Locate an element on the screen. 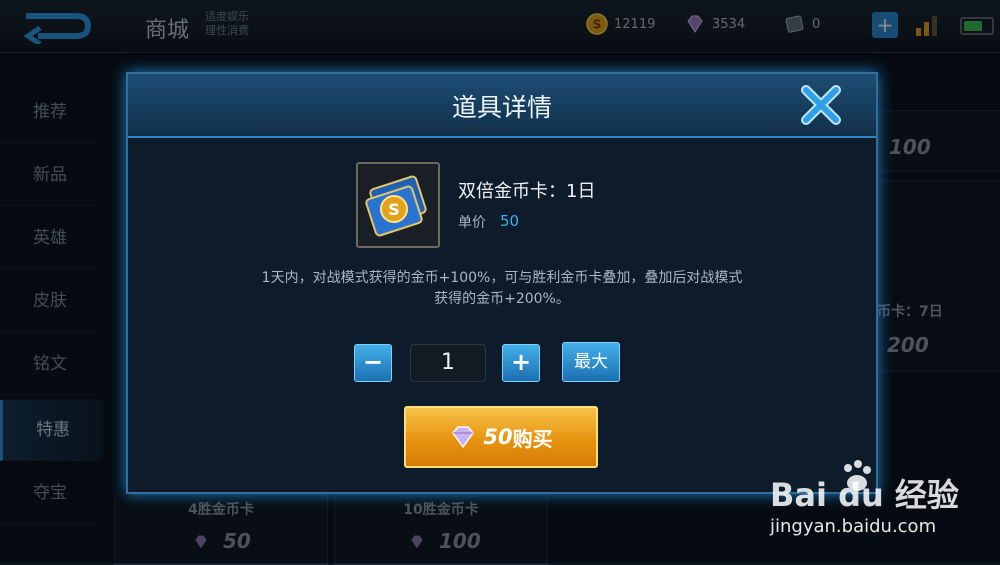 The height and width of the screenshot is (565, 1000). max-quantity-button: 最大 is located at coordinates (591, 362).